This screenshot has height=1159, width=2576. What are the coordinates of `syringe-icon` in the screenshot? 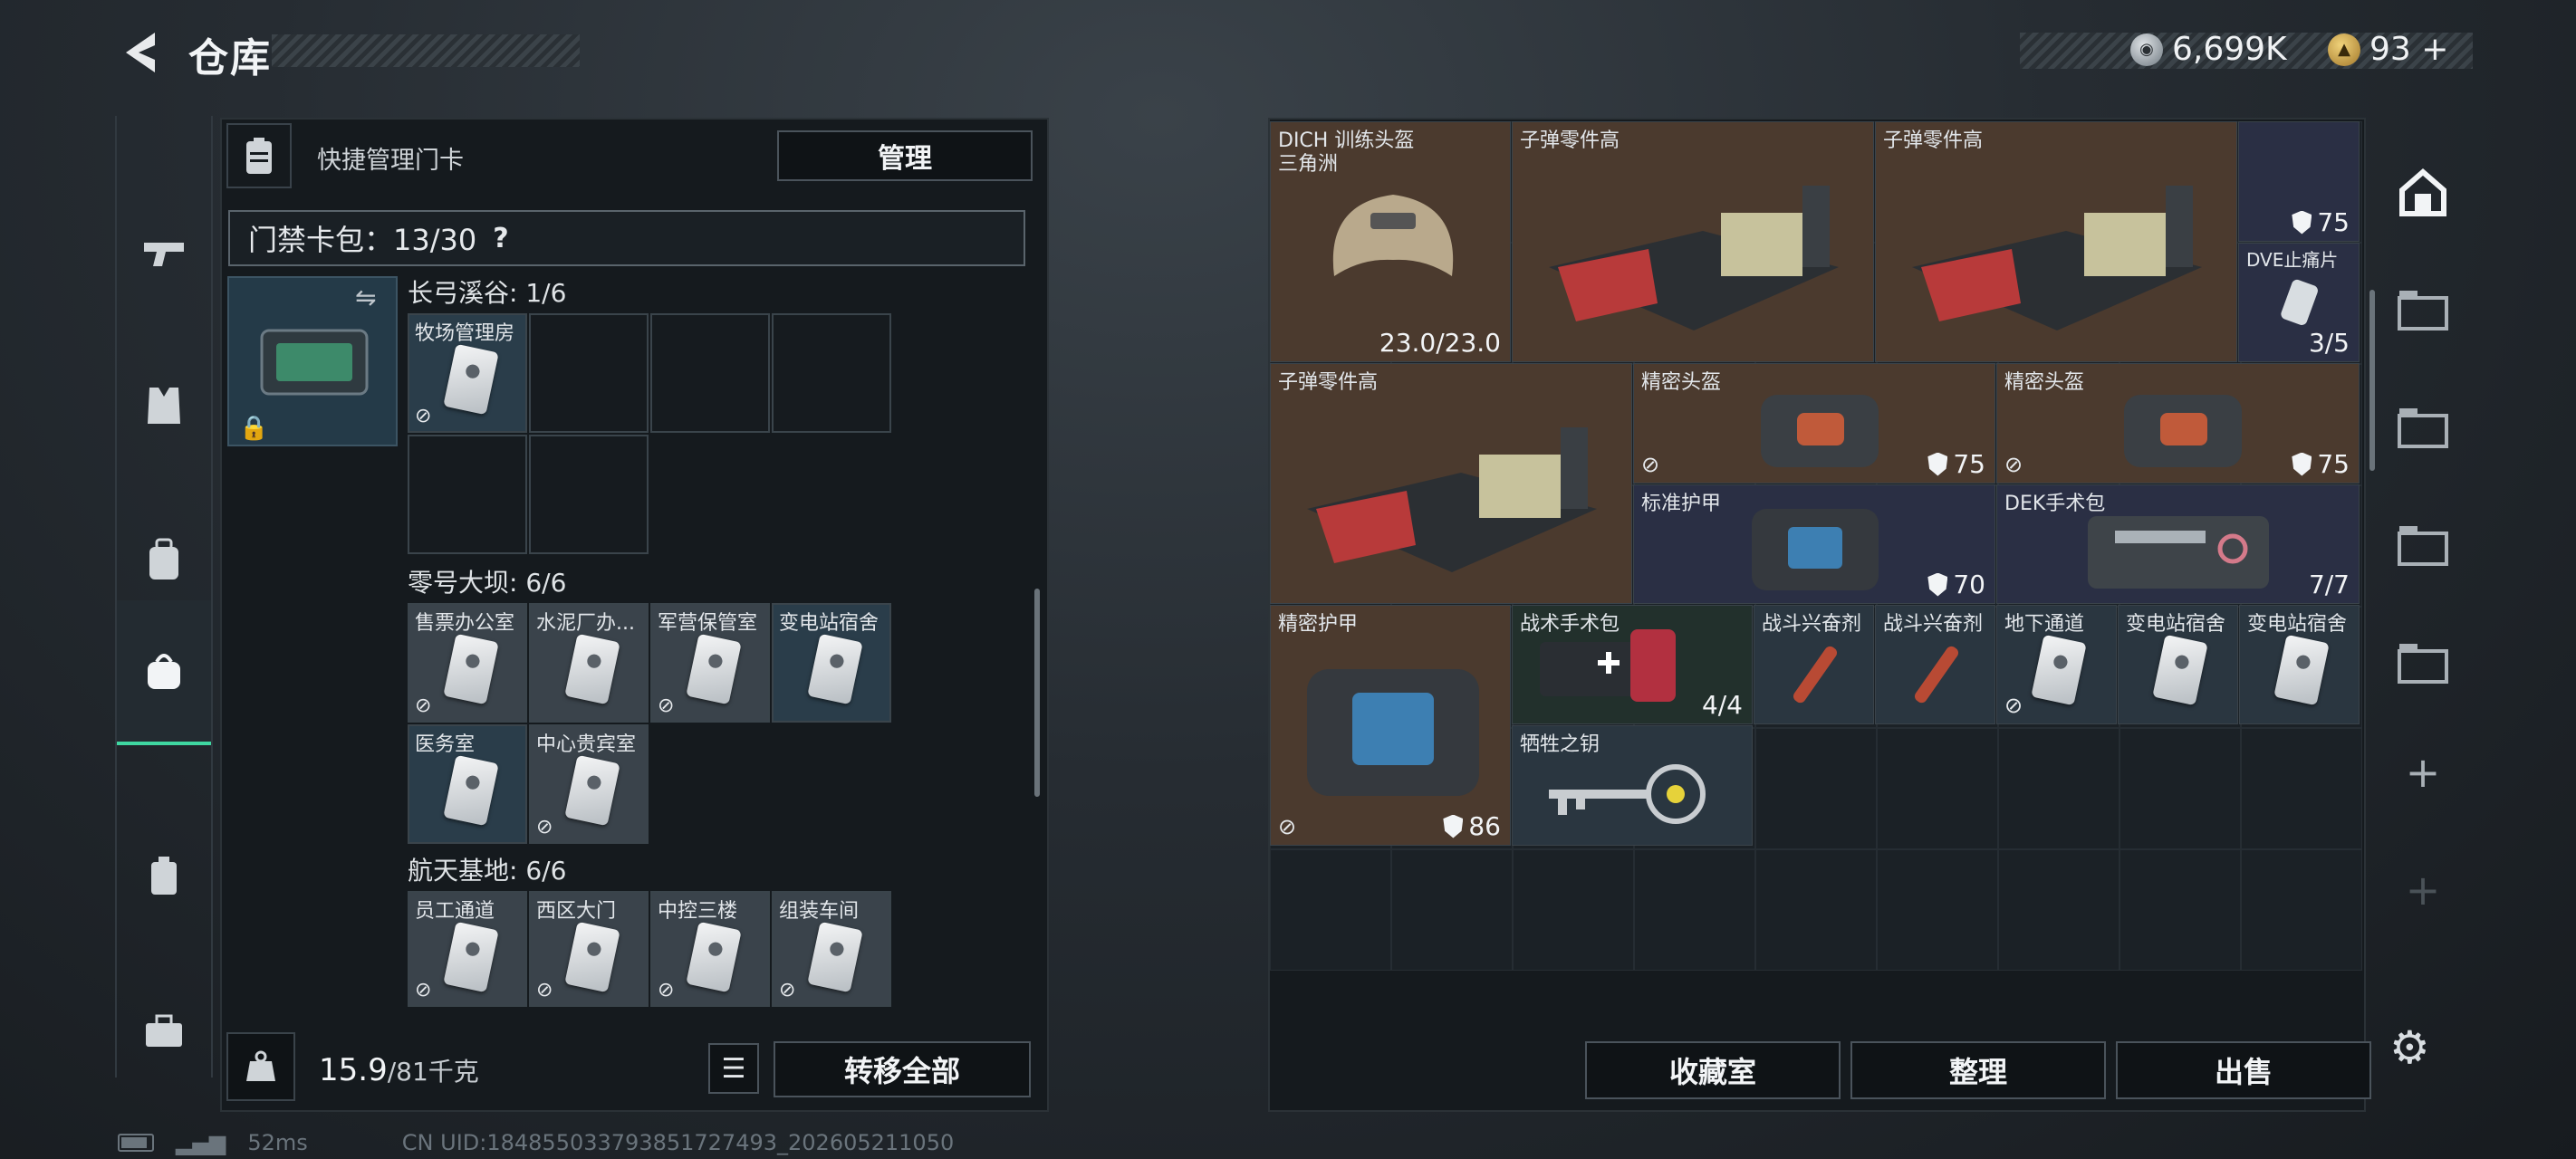 It's located at (1815, 675).